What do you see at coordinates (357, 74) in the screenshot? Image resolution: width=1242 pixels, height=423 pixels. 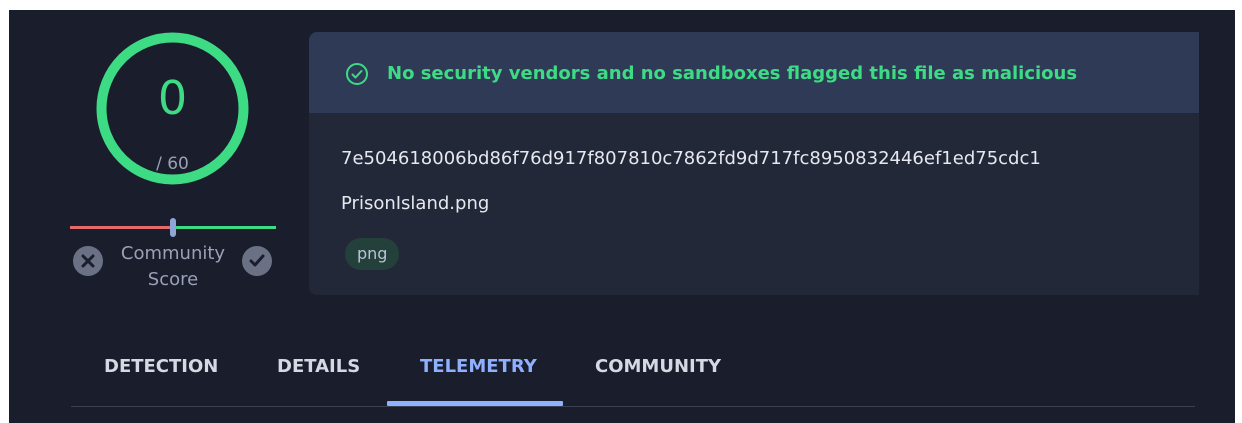 I see `check-circle-icon` at bounding box center [357, 74].